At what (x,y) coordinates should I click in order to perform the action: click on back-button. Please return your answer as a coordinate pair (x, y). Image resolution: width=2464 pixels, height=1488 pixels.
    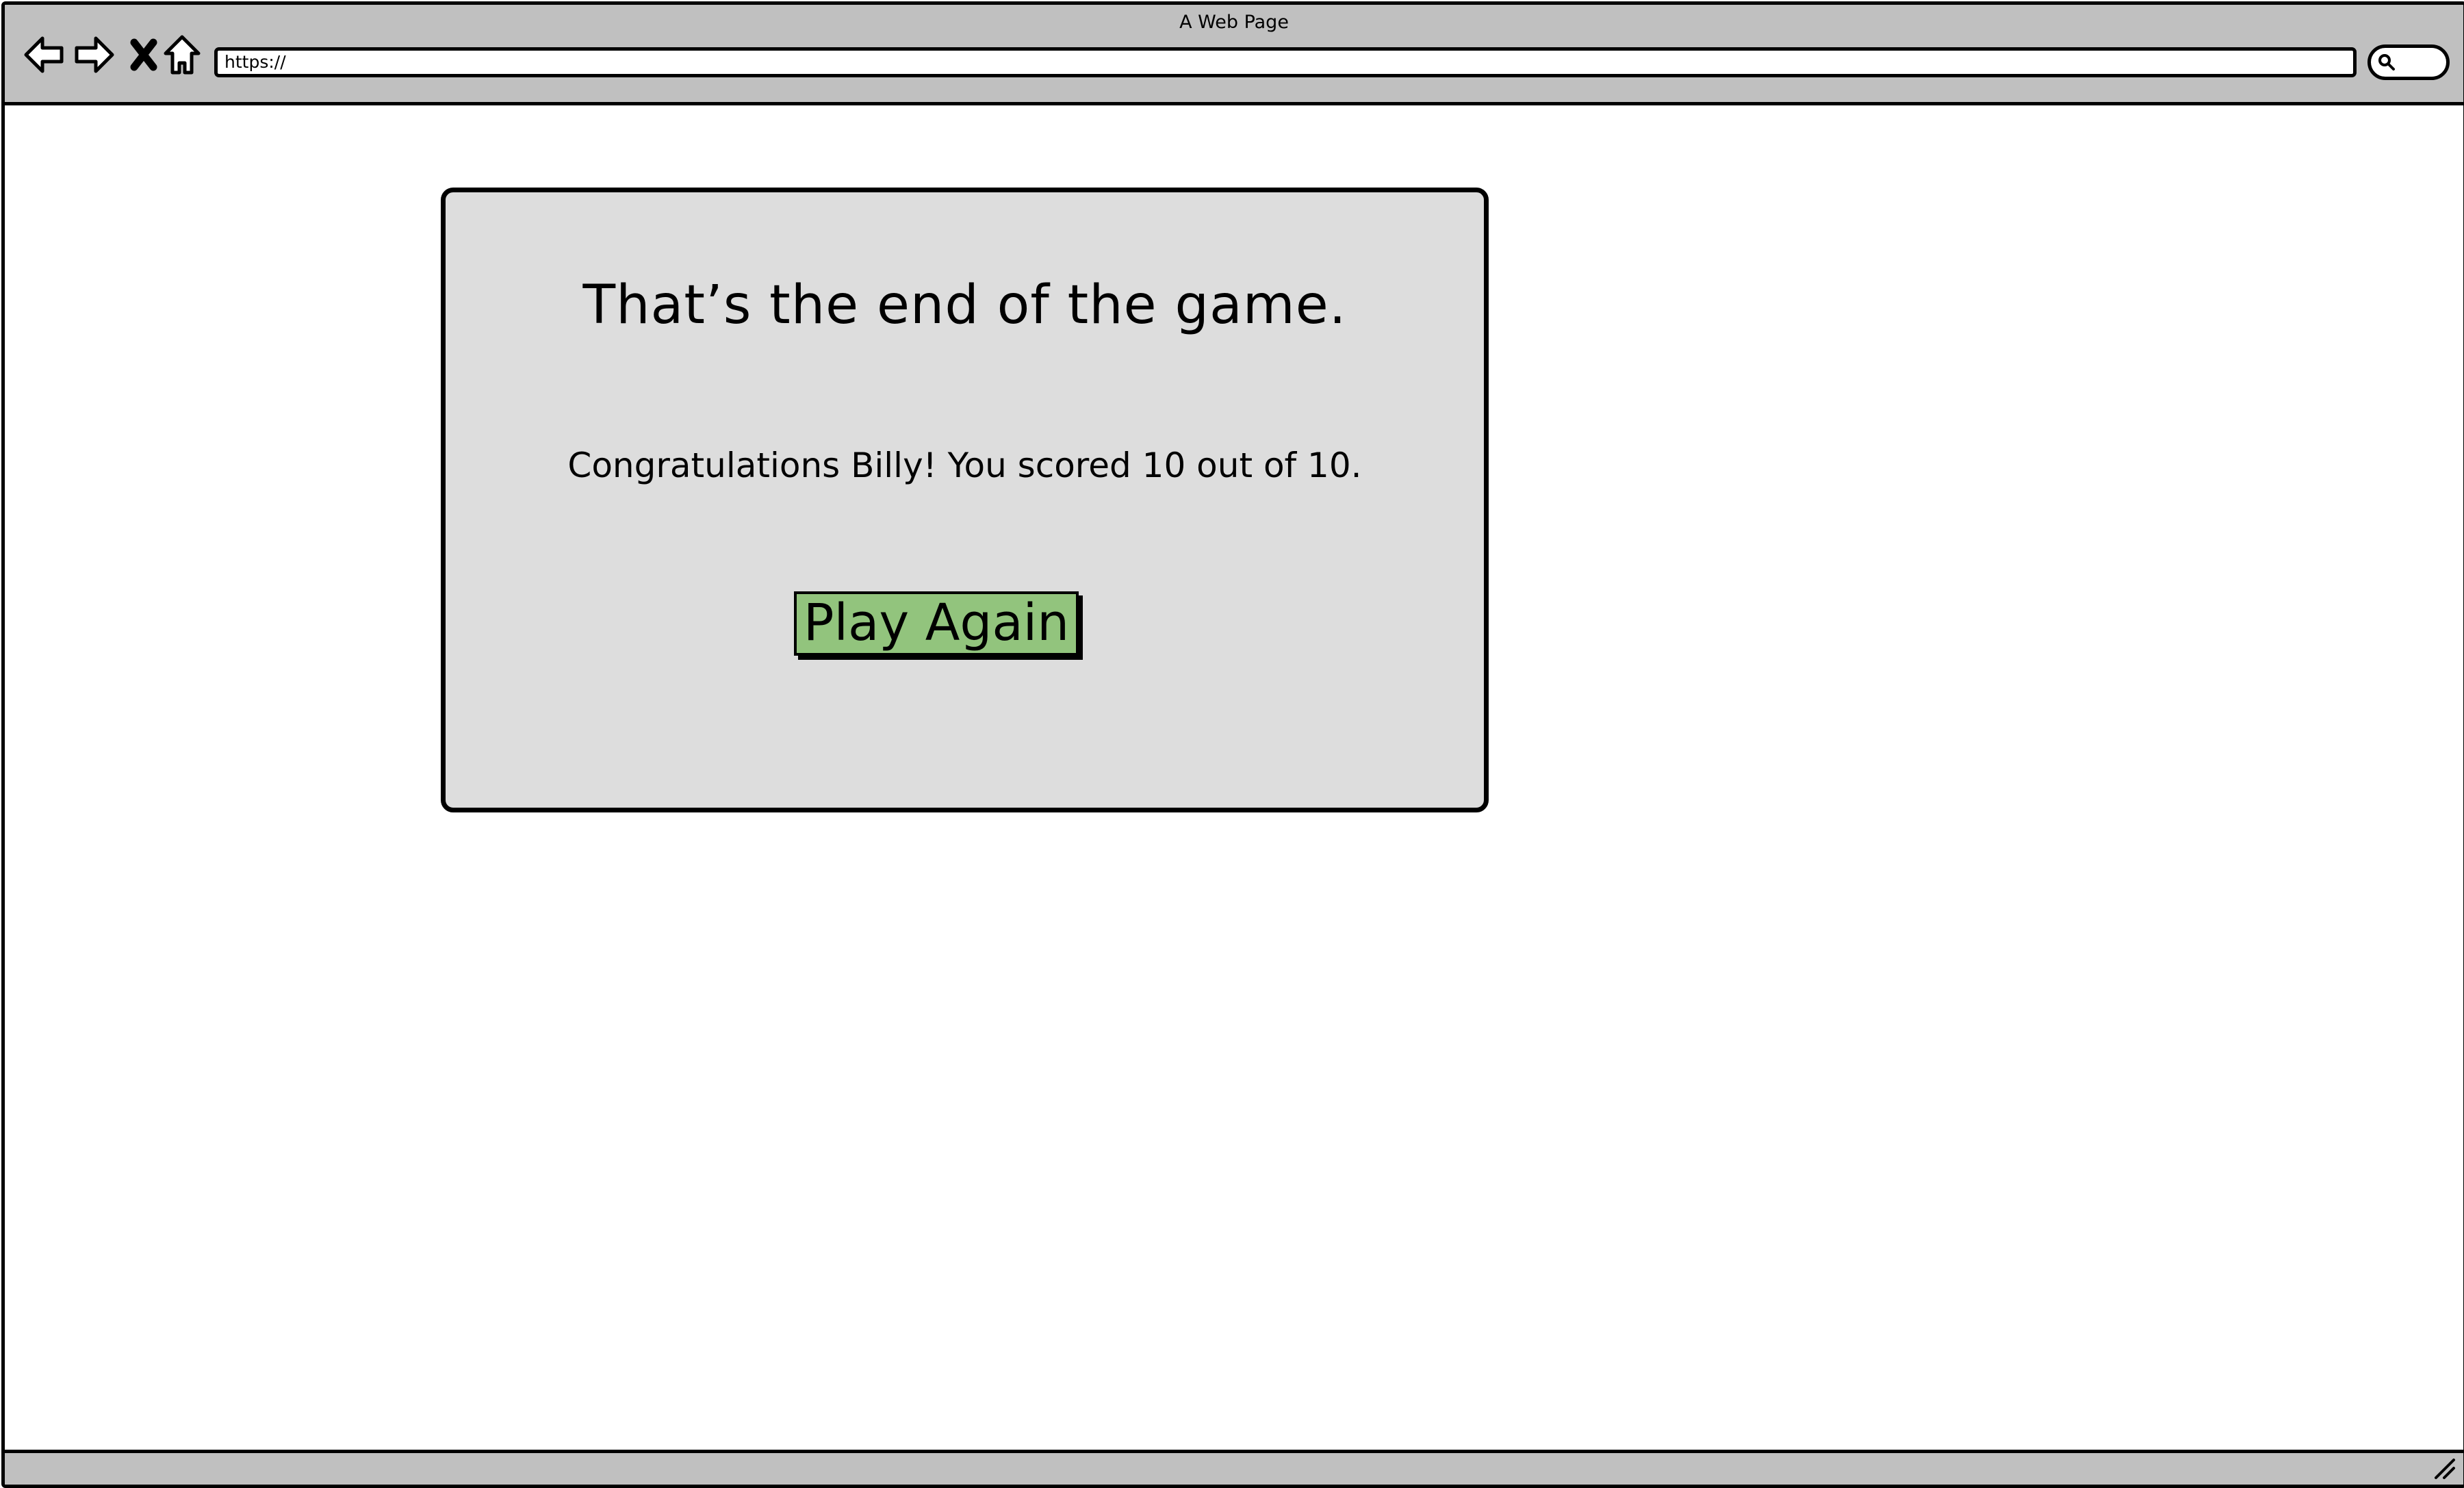
    Looking at the image, I should click on (43, 54).